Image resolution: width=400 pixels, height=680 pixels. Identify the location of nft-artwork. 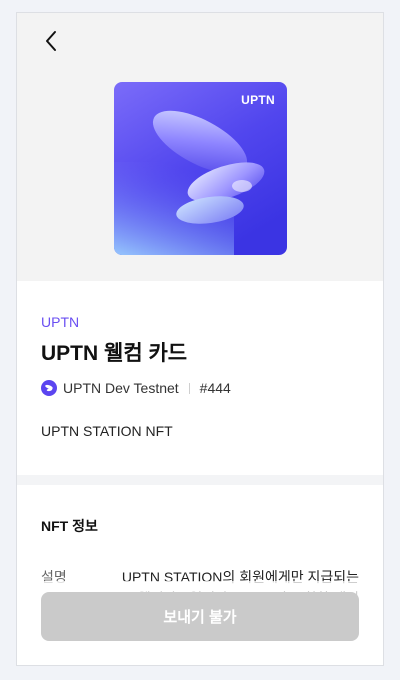
(200, 168).